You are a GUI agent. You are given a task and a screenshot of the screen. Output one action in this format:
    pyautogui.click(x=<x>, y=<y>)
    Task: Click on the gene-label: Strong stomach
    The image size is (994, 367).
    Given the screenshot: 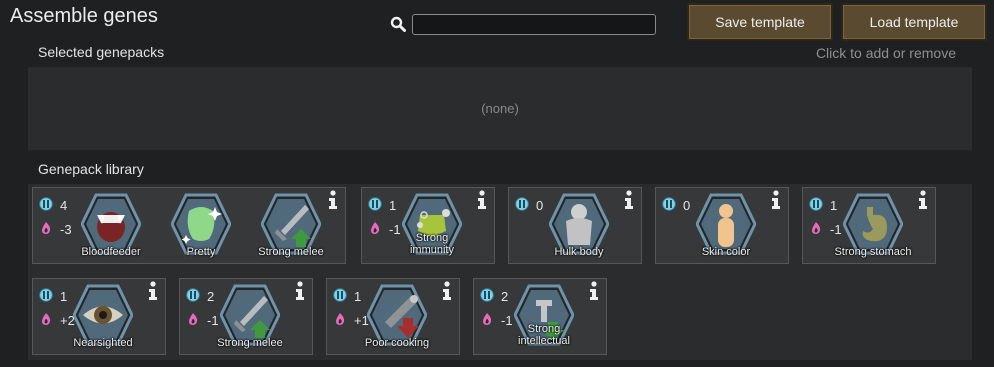 What is the action you would take?
    pyautogui.click(x=873, y=252)
    